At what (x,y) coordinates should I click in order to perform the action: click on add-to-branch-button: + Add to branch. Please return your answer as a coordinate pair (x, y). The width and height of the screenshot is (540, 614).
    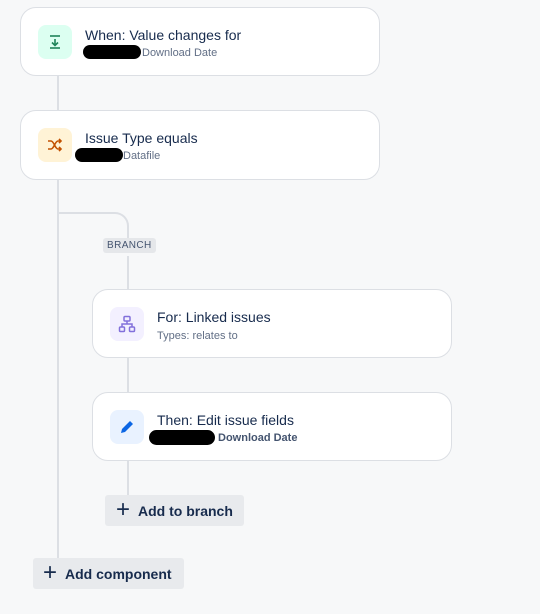
    Looking at the image, I should click on (174, 510).